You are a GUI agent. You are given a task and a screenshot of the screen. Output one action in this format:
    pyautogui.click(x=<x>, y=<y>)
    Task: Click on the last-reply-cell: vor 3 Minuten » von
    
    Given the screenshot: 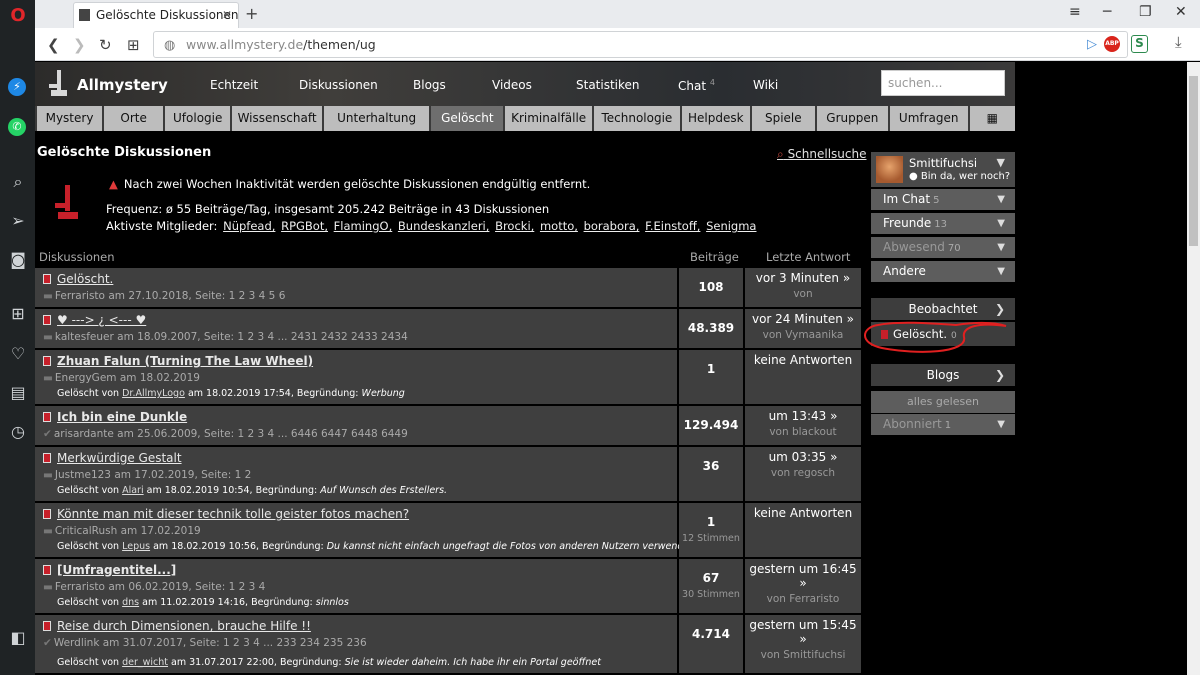 What is the action you would take?
    pyautogui.click(x=803, y=287)
    